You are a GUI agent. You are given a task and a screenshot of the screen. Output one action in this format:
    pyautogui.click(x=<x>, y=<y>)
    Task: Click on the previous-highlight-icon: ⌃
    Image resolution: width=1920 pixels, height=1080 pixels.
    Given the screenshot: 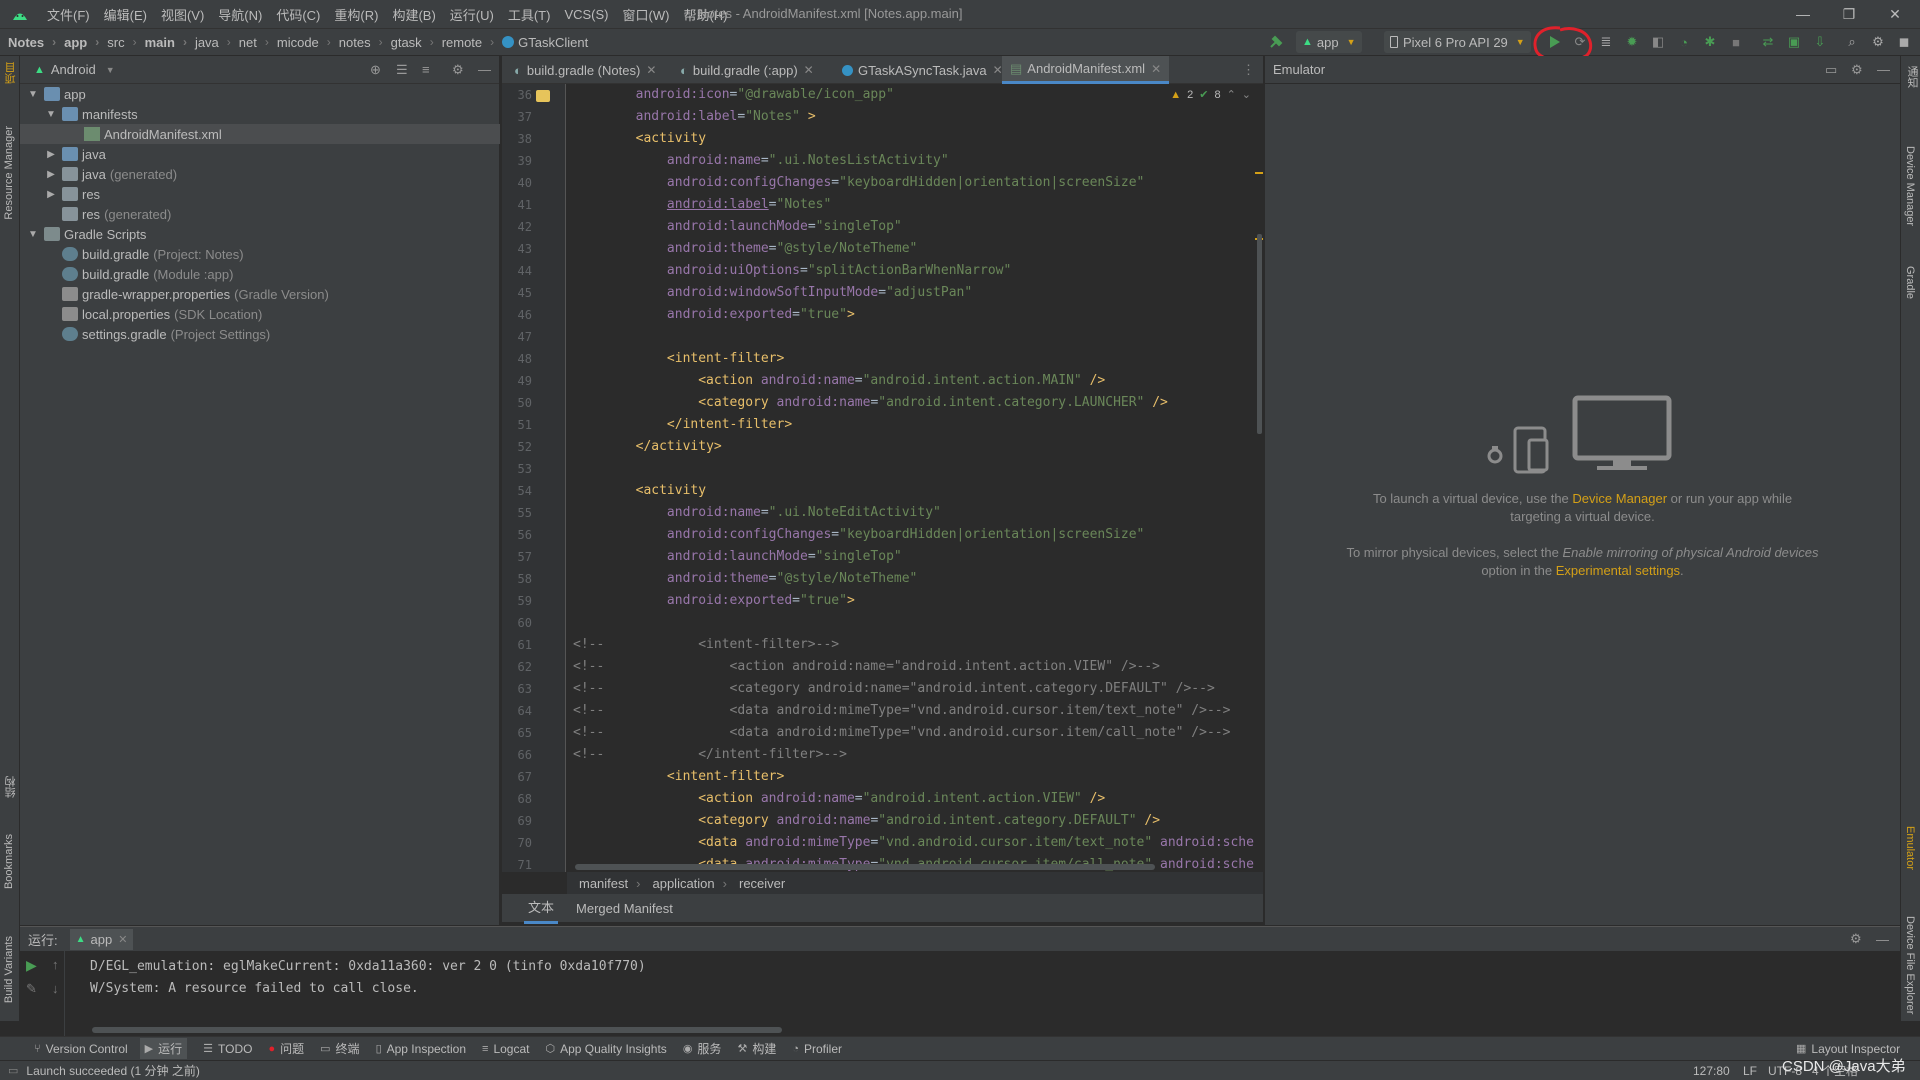 What is the action you would take?
    pyautogui.click(x=1231, y=94)
    